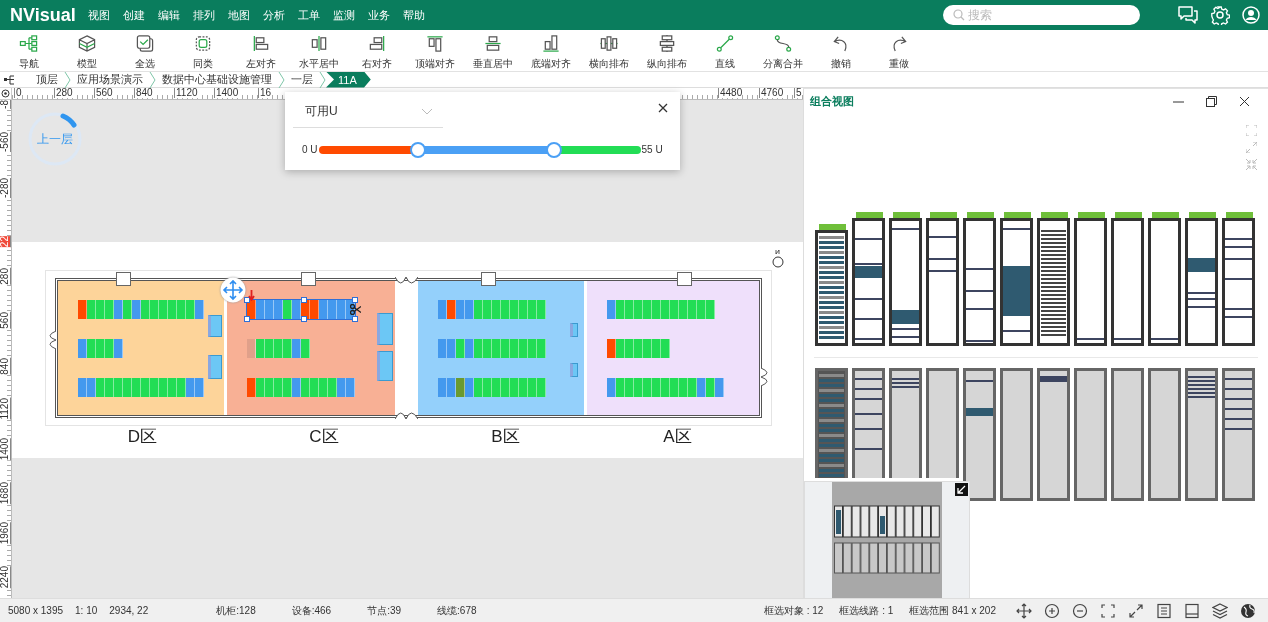 The image size is (1268, 622). I want to click on user-icon, so click(1251, 15).